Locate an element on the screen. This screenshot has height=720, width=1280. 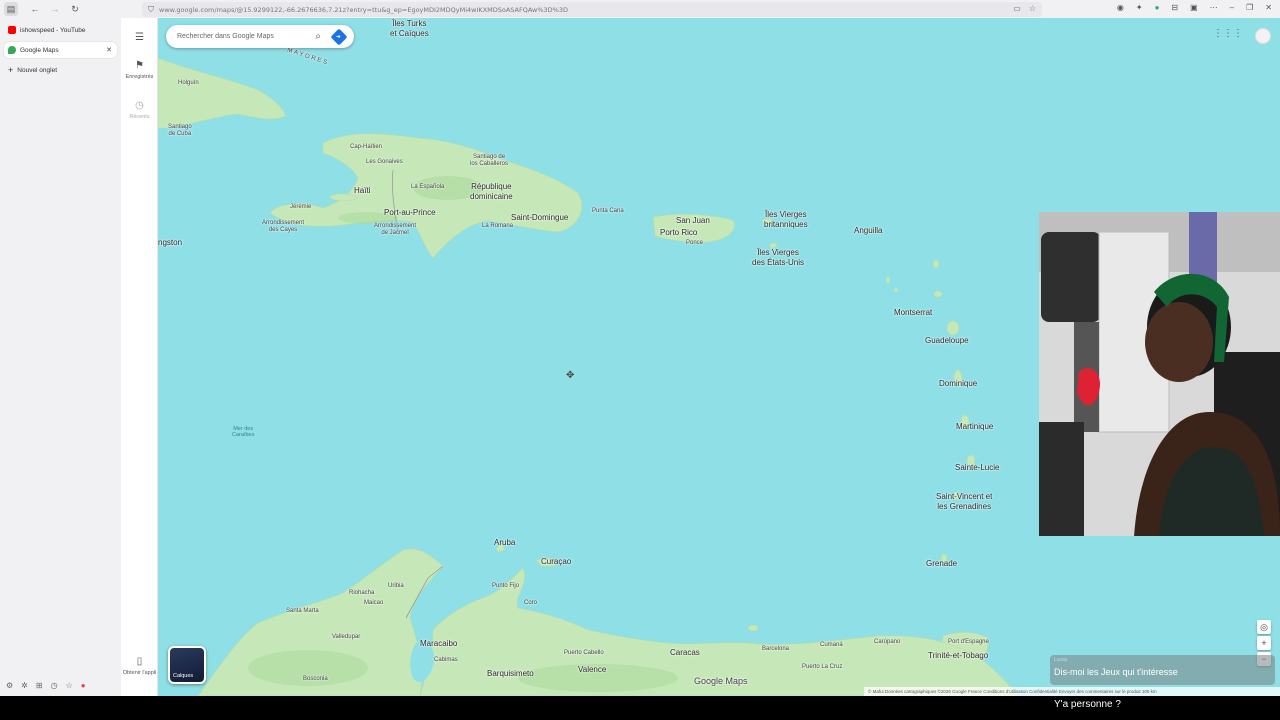
label-barquisimeto: Barquisimeto is located at coordinates (510, 674).